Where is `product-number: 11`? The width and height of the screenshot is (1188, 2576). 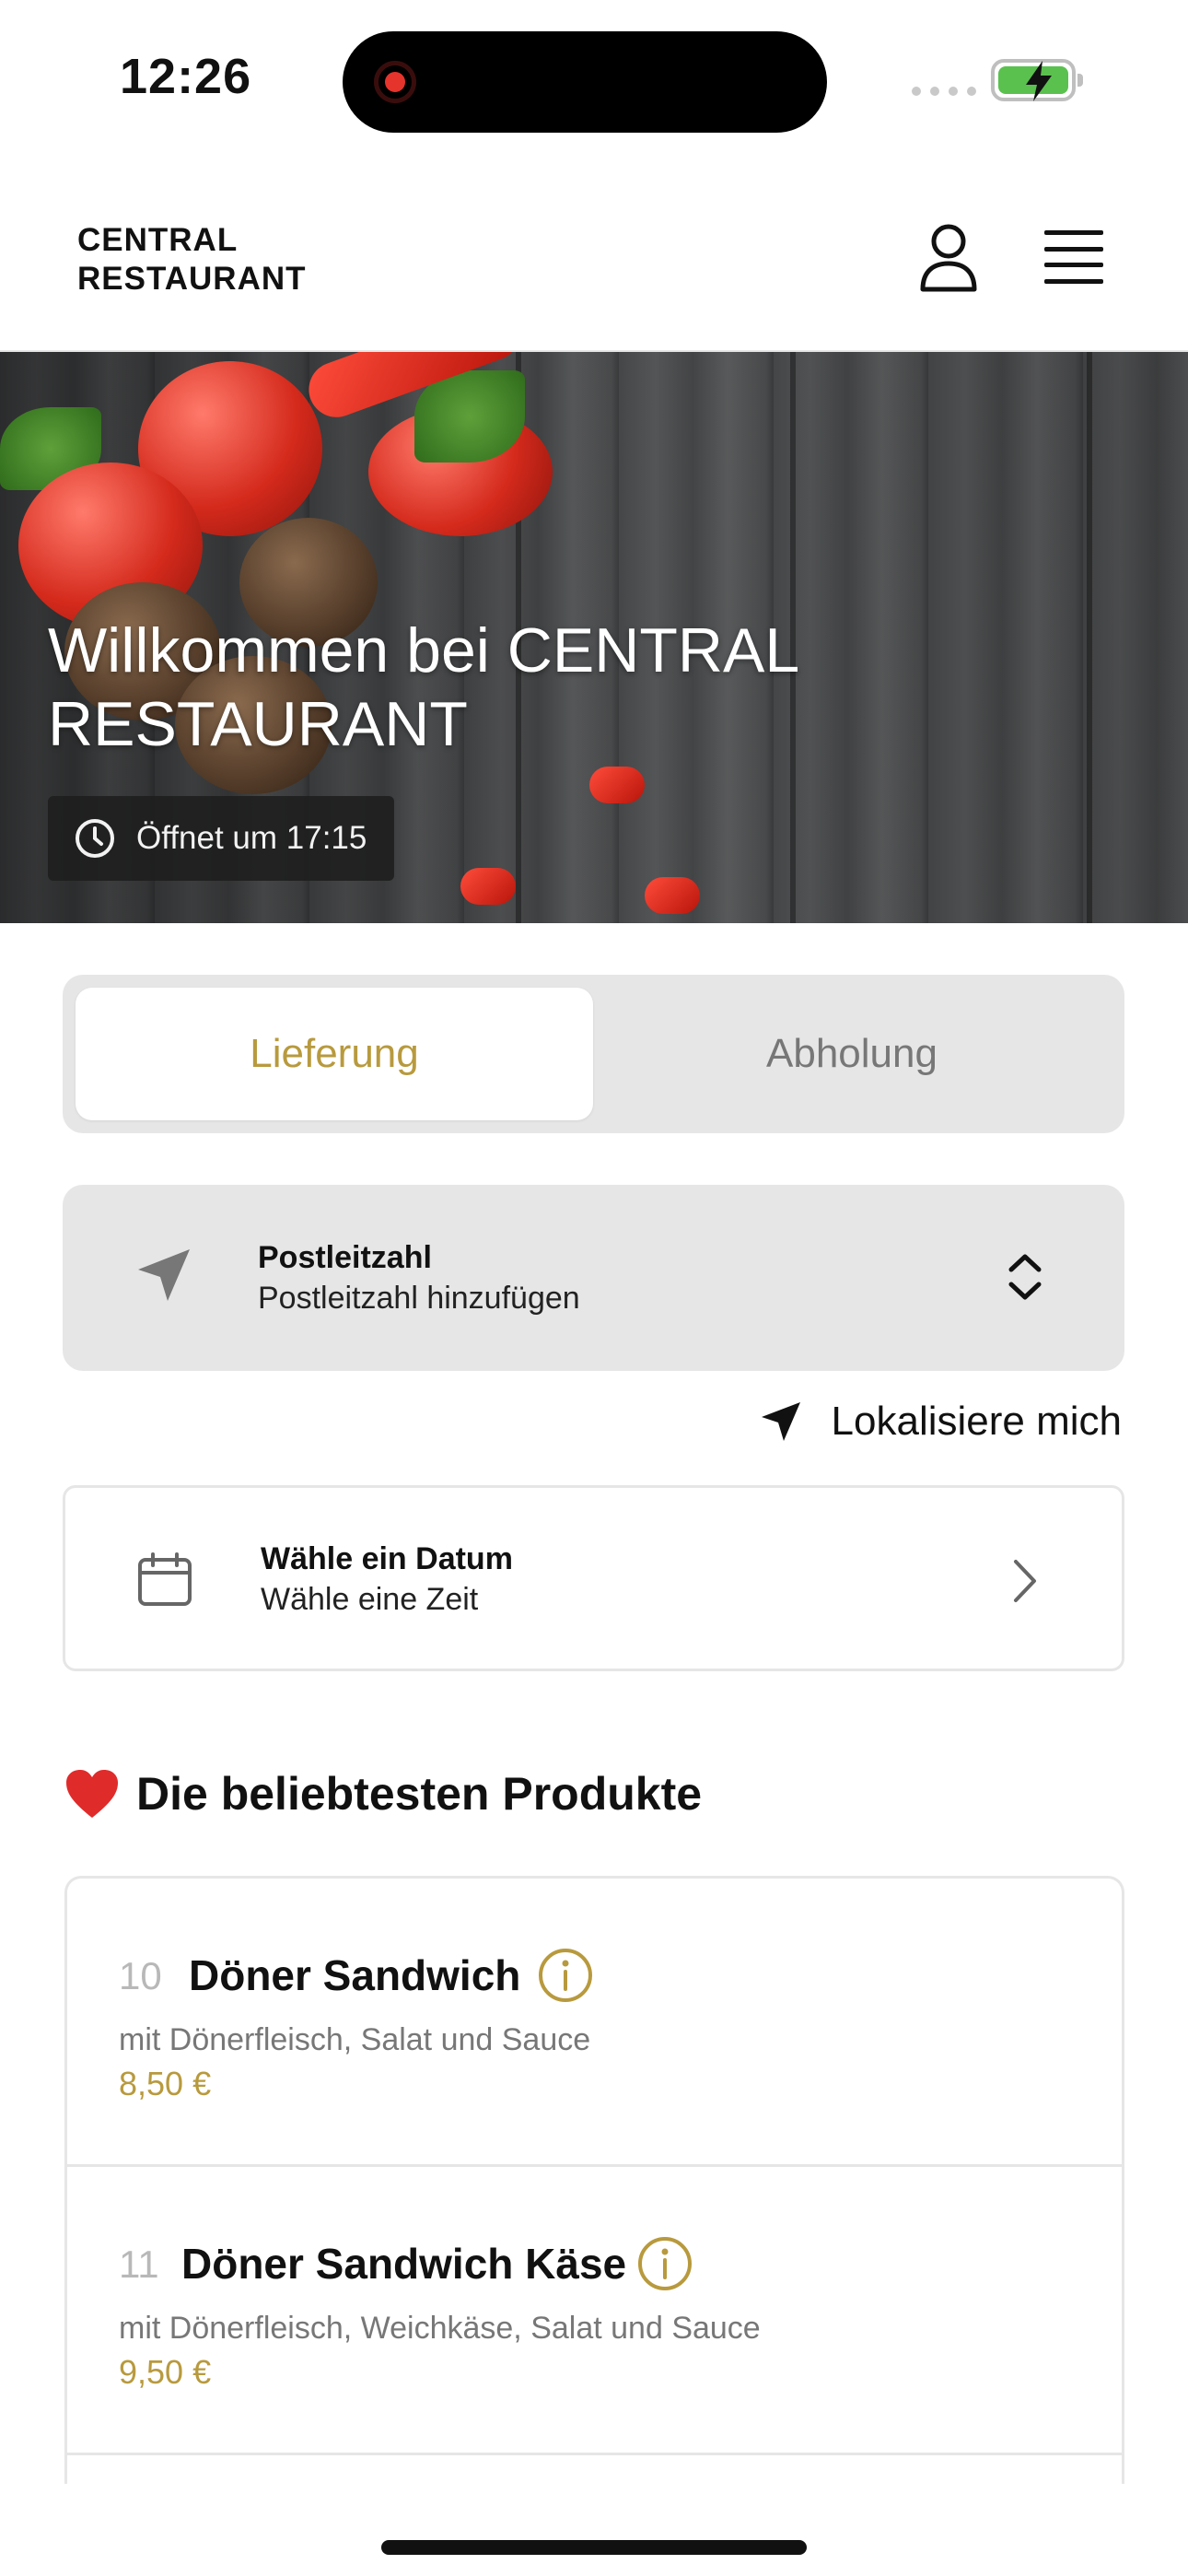 product-number: 11 is located at coordinates (139, 2264).